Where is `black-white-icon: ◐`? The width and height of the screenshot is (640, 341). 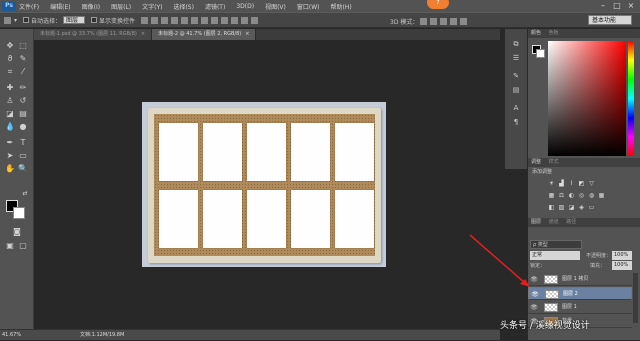
black-white-icon: ◐ is located at coordinates (571, 195).